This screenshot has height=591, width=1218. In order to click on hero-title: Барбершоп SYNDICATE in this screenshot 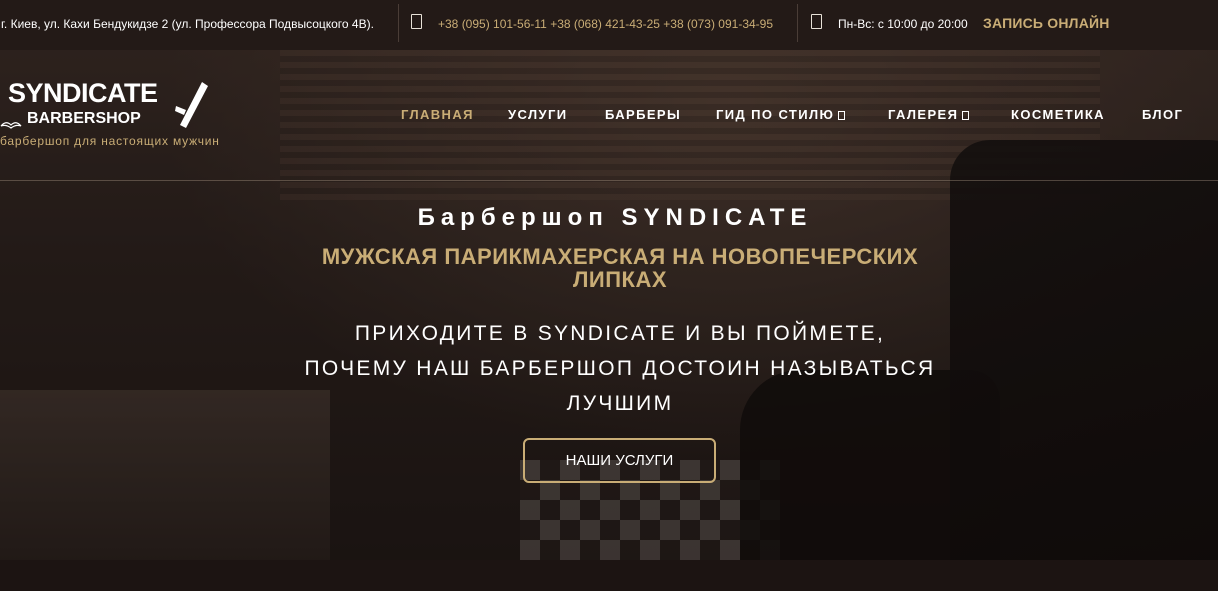, I will do `click(615, 217)`.